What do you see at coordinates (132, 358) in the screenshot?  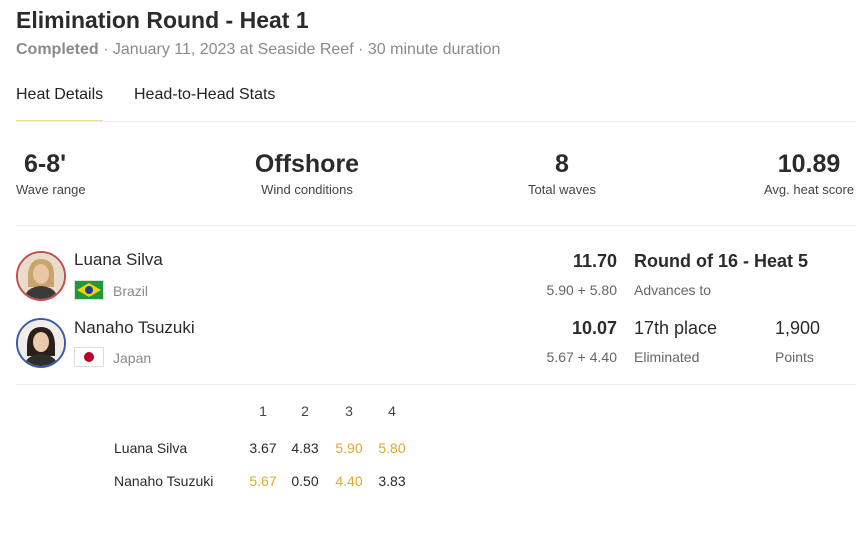 I see `surfer-country: Japan` at bounding box center [132, 358].